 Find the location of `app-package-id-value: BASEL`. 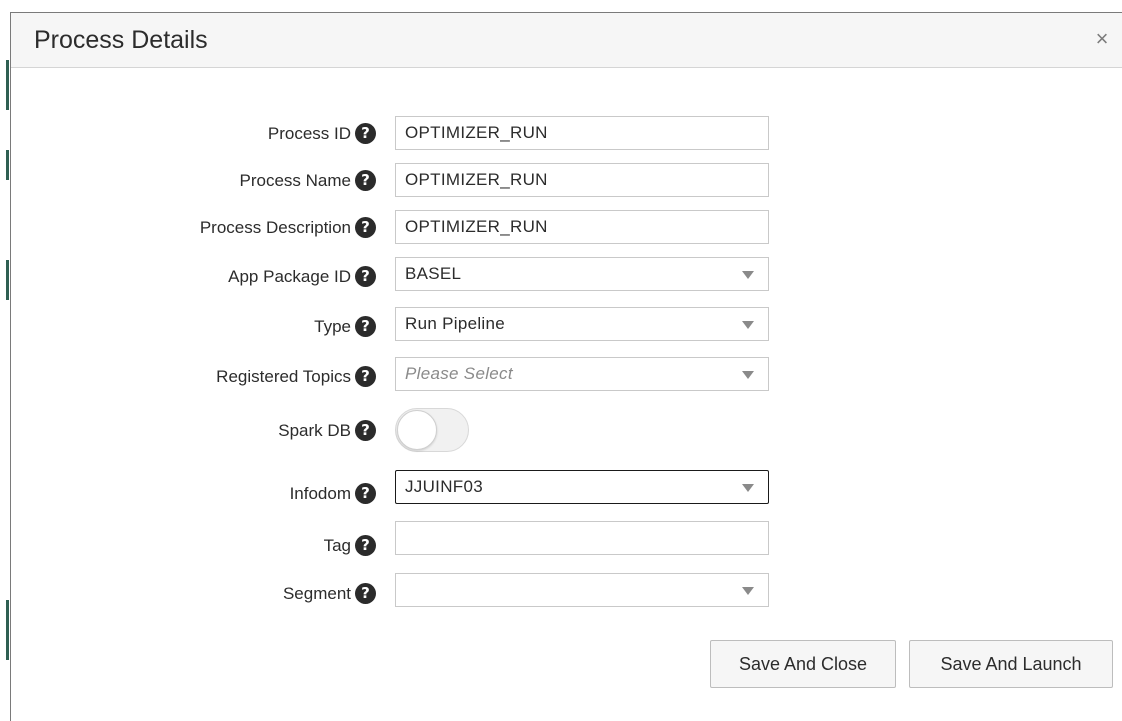

app-package-id-value: BASEL is located at coordinates (433, 273).